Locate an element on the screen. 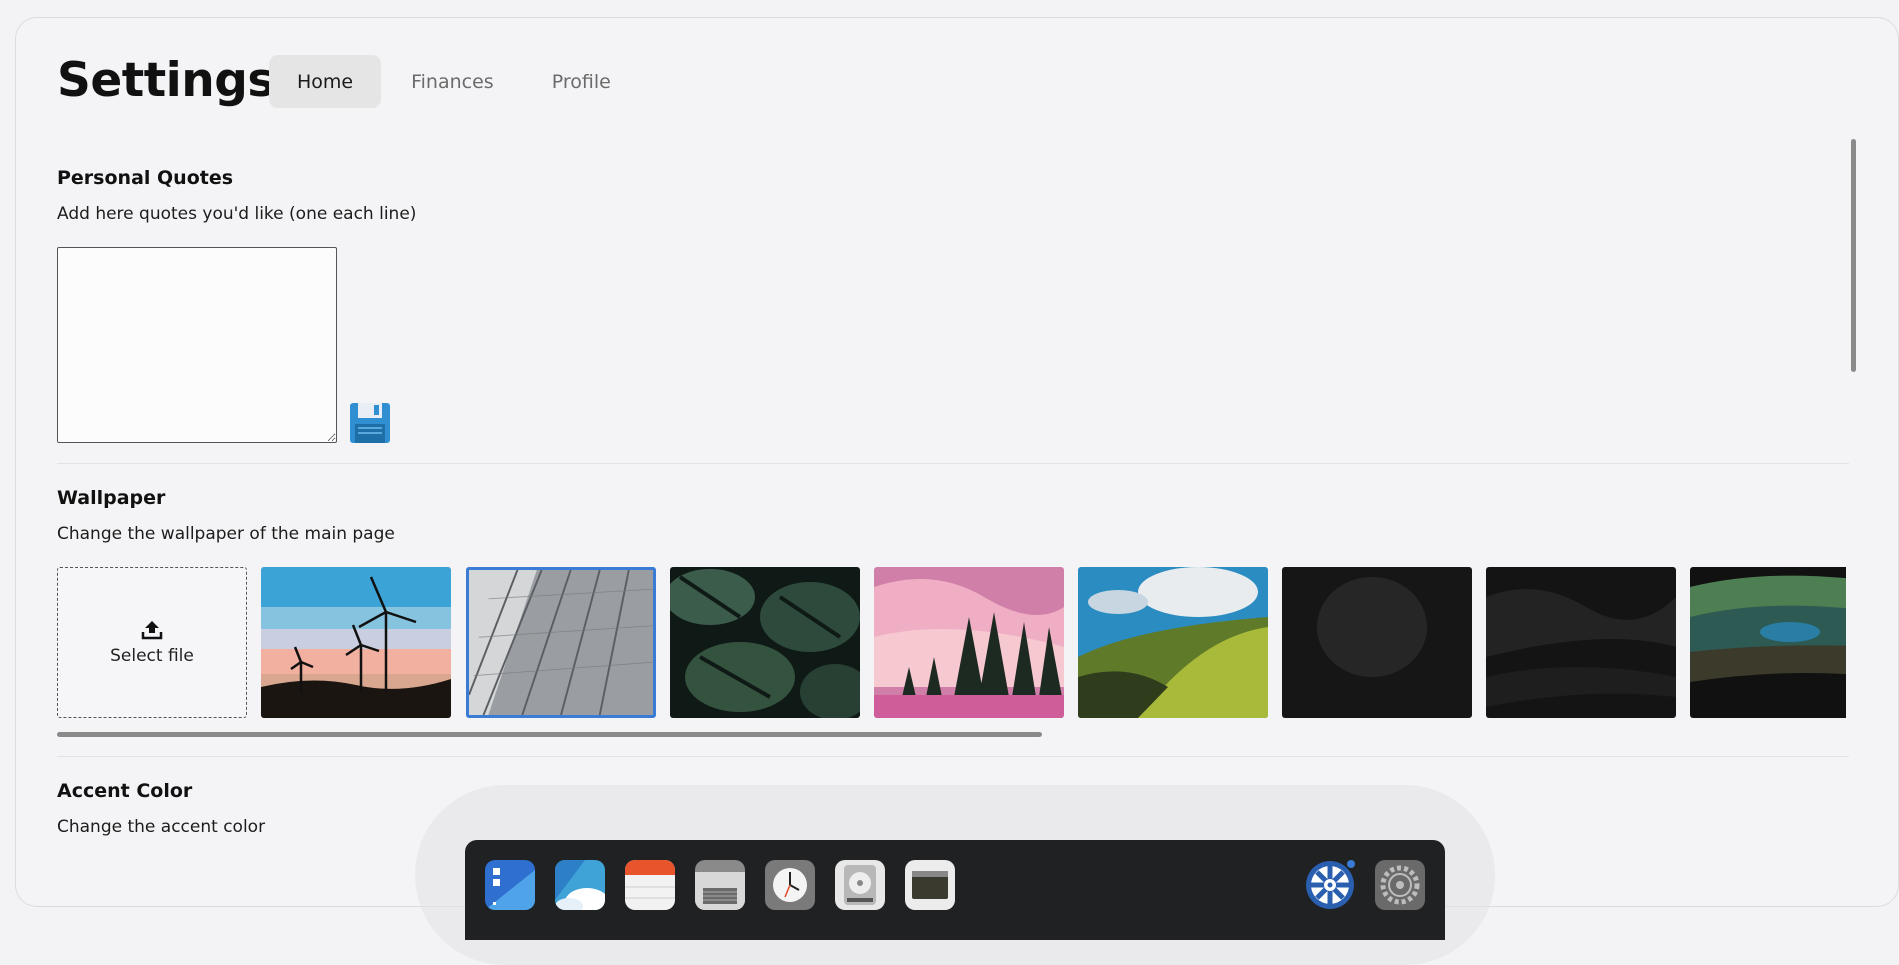  tab-profile: Profile is located at coordinates (581, 81).